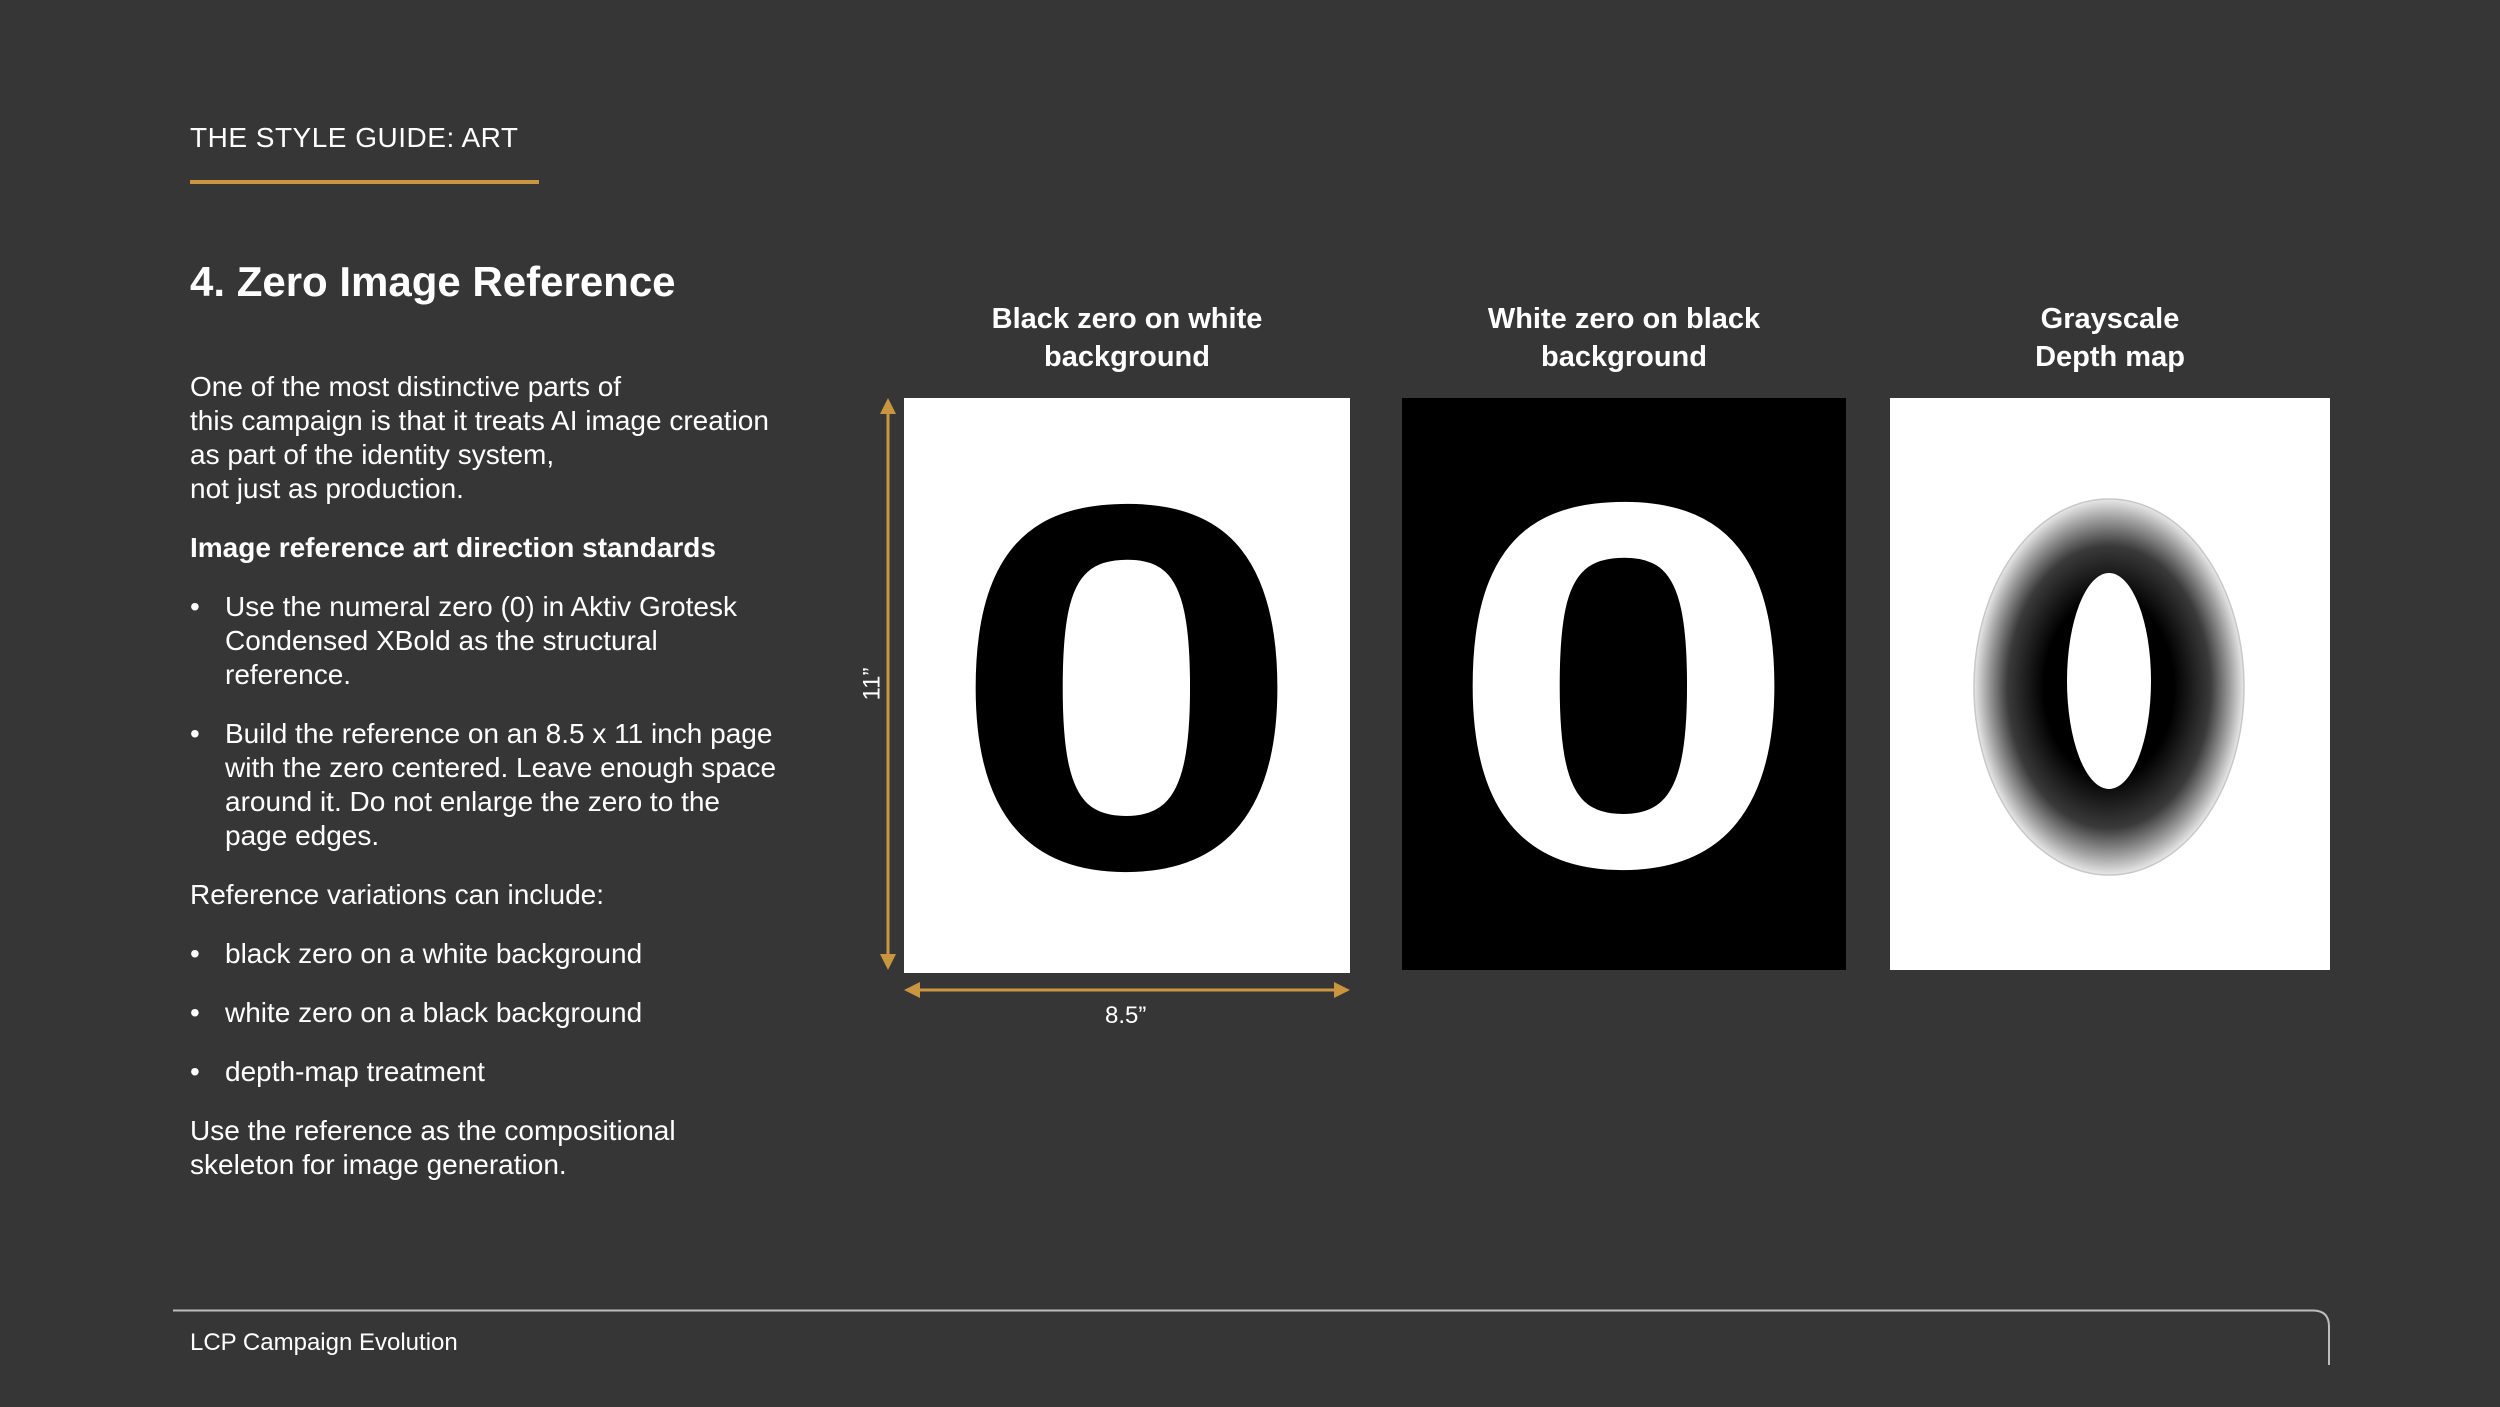 The height and width of the screenshot is (1407, 2500). Describe the element at coordinates (888, 406) in the screenshot. I see `height-arrow-head-top` at that location.